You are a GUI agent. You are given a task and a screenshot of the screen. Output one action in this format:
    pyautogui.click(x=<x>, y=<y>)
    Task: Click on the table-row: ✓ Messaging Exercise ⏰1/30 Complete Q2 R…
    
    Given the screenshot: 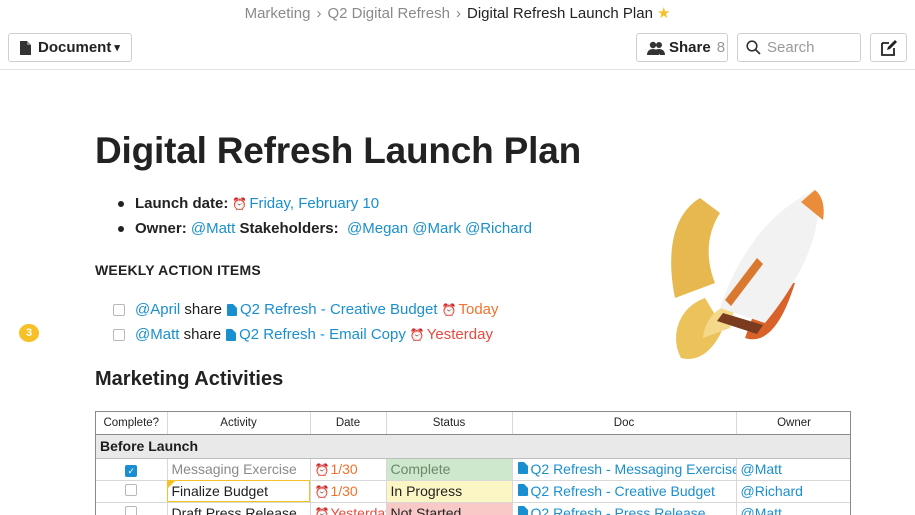 What is the action you would take?
    pyautogui.click(x=473, y=469)
    